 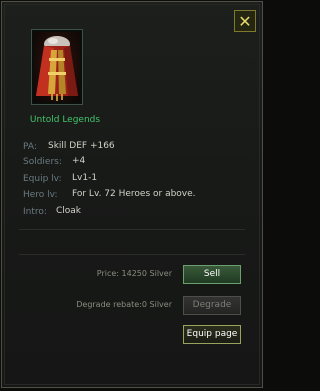 What do you see at coordinates (40, 195) in the screenshot?
I see `stat-label-hero-lv: Hero lv:` at bounding box center [40, 195].